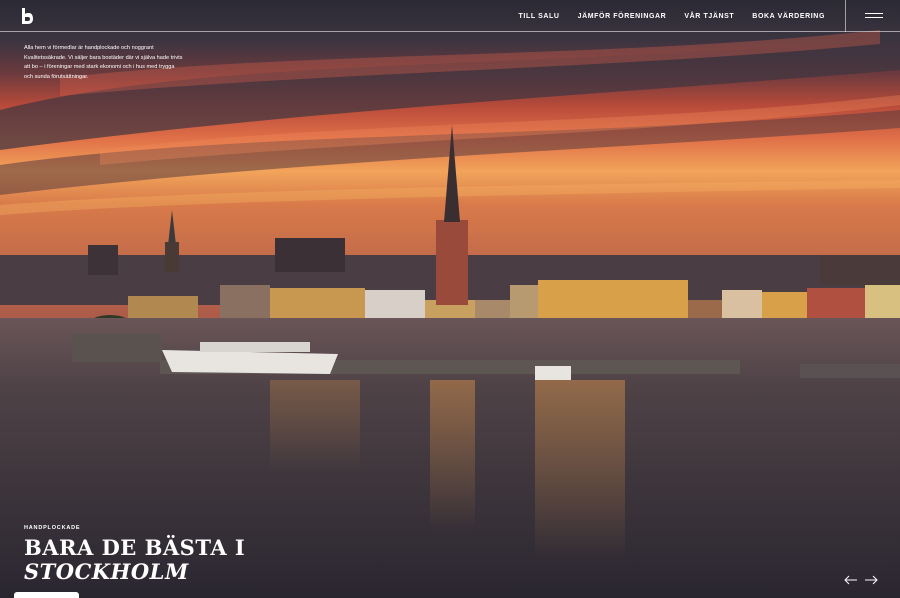  I want to click on arrow-right-icon, so click(871, 580).